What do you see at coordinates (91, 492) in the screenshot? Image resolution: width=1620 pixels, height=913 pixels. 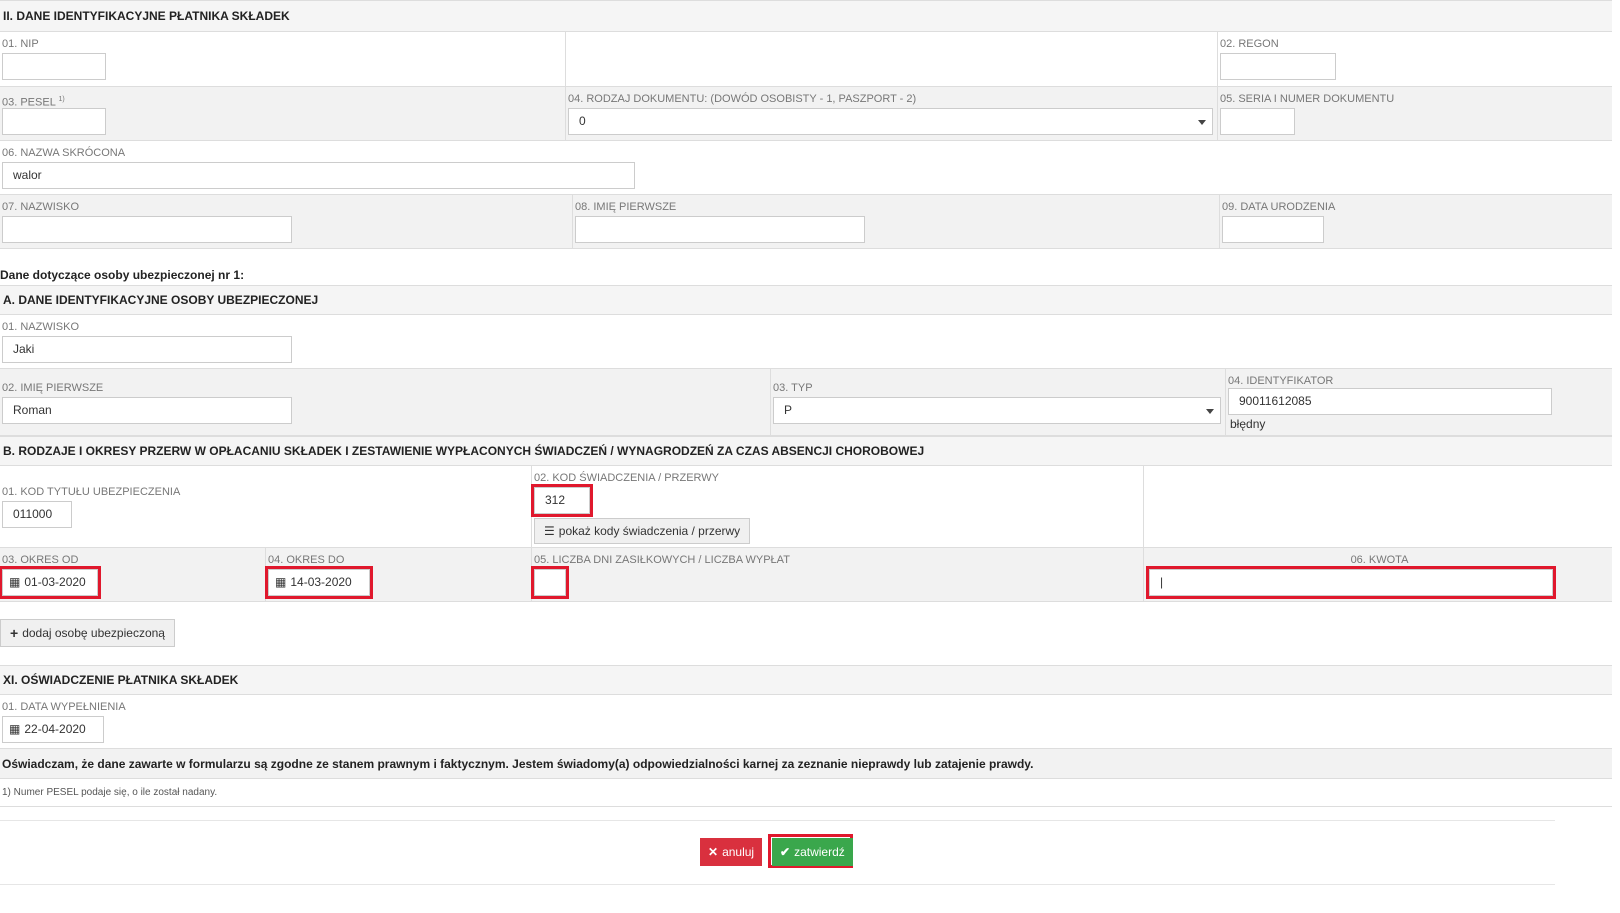 I see `title-code-label: 01. KOD TYTUŁU UBEZPIECZENIA` at bounding box center [91, 492].